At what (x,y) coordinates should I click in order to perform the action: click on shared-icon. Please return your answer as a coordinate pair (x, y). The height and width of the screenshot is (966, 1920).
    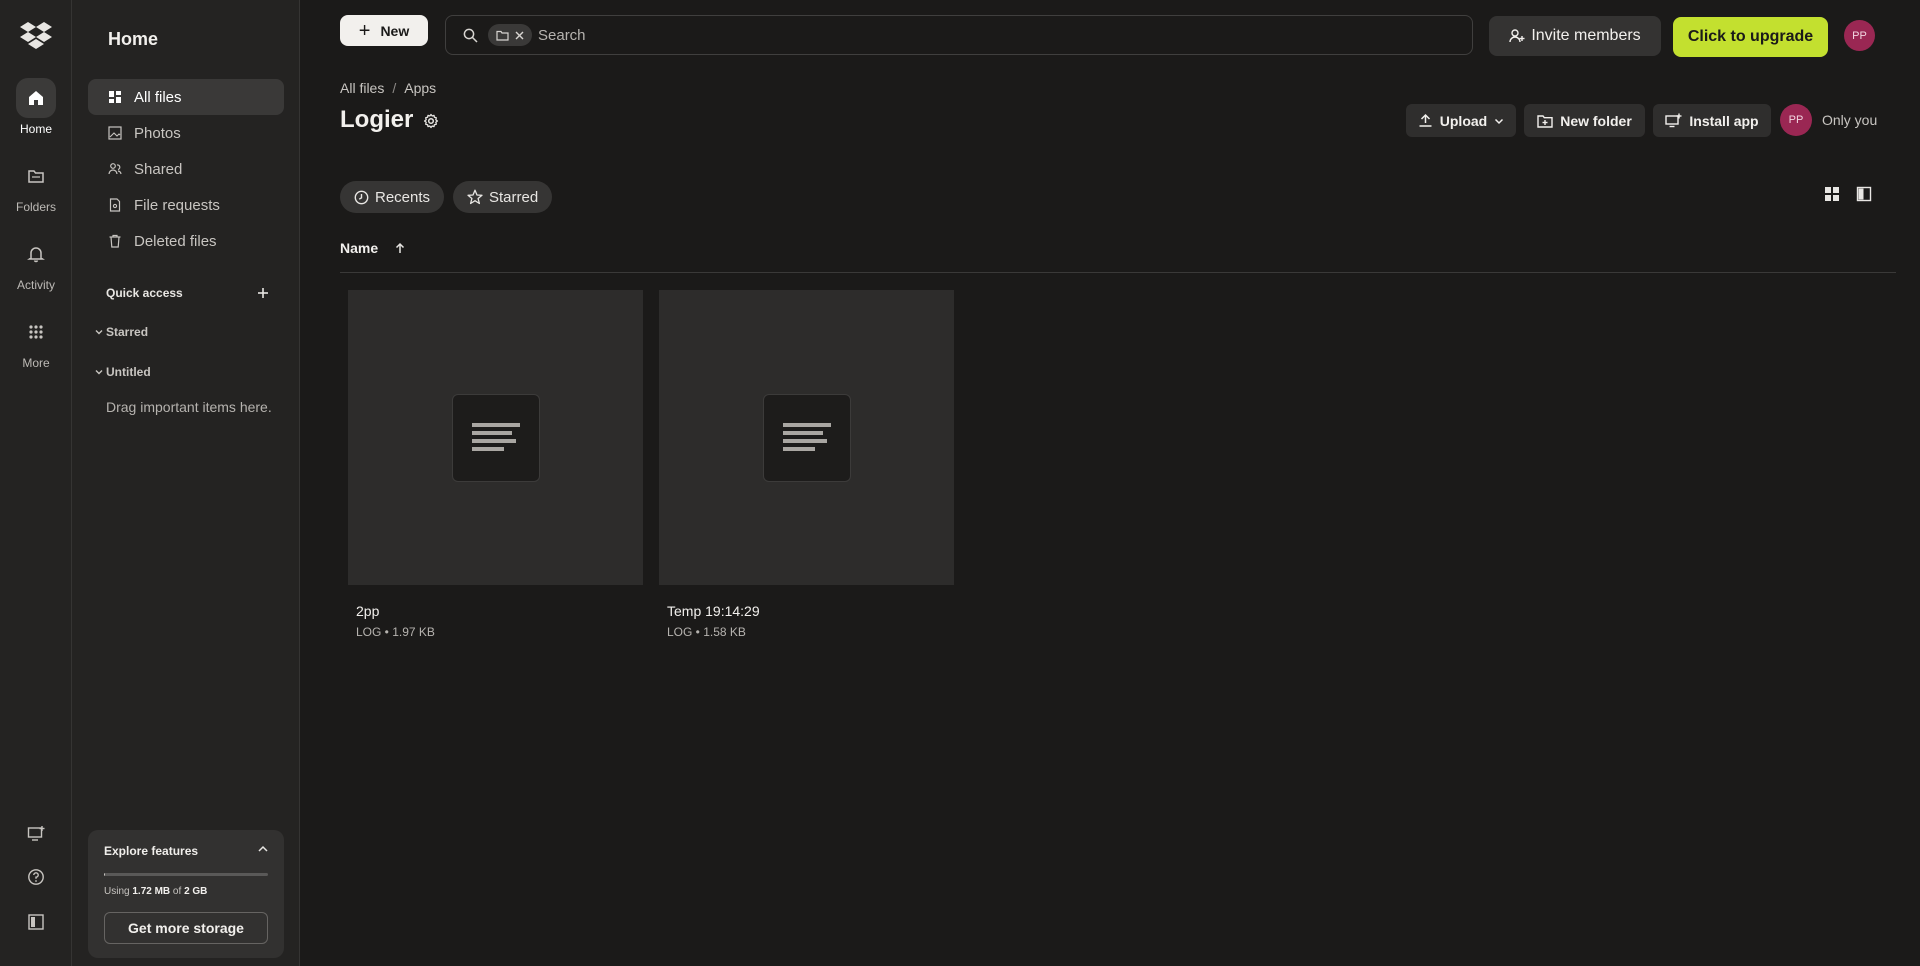
    Looking at the image, I should click on (115, 169).